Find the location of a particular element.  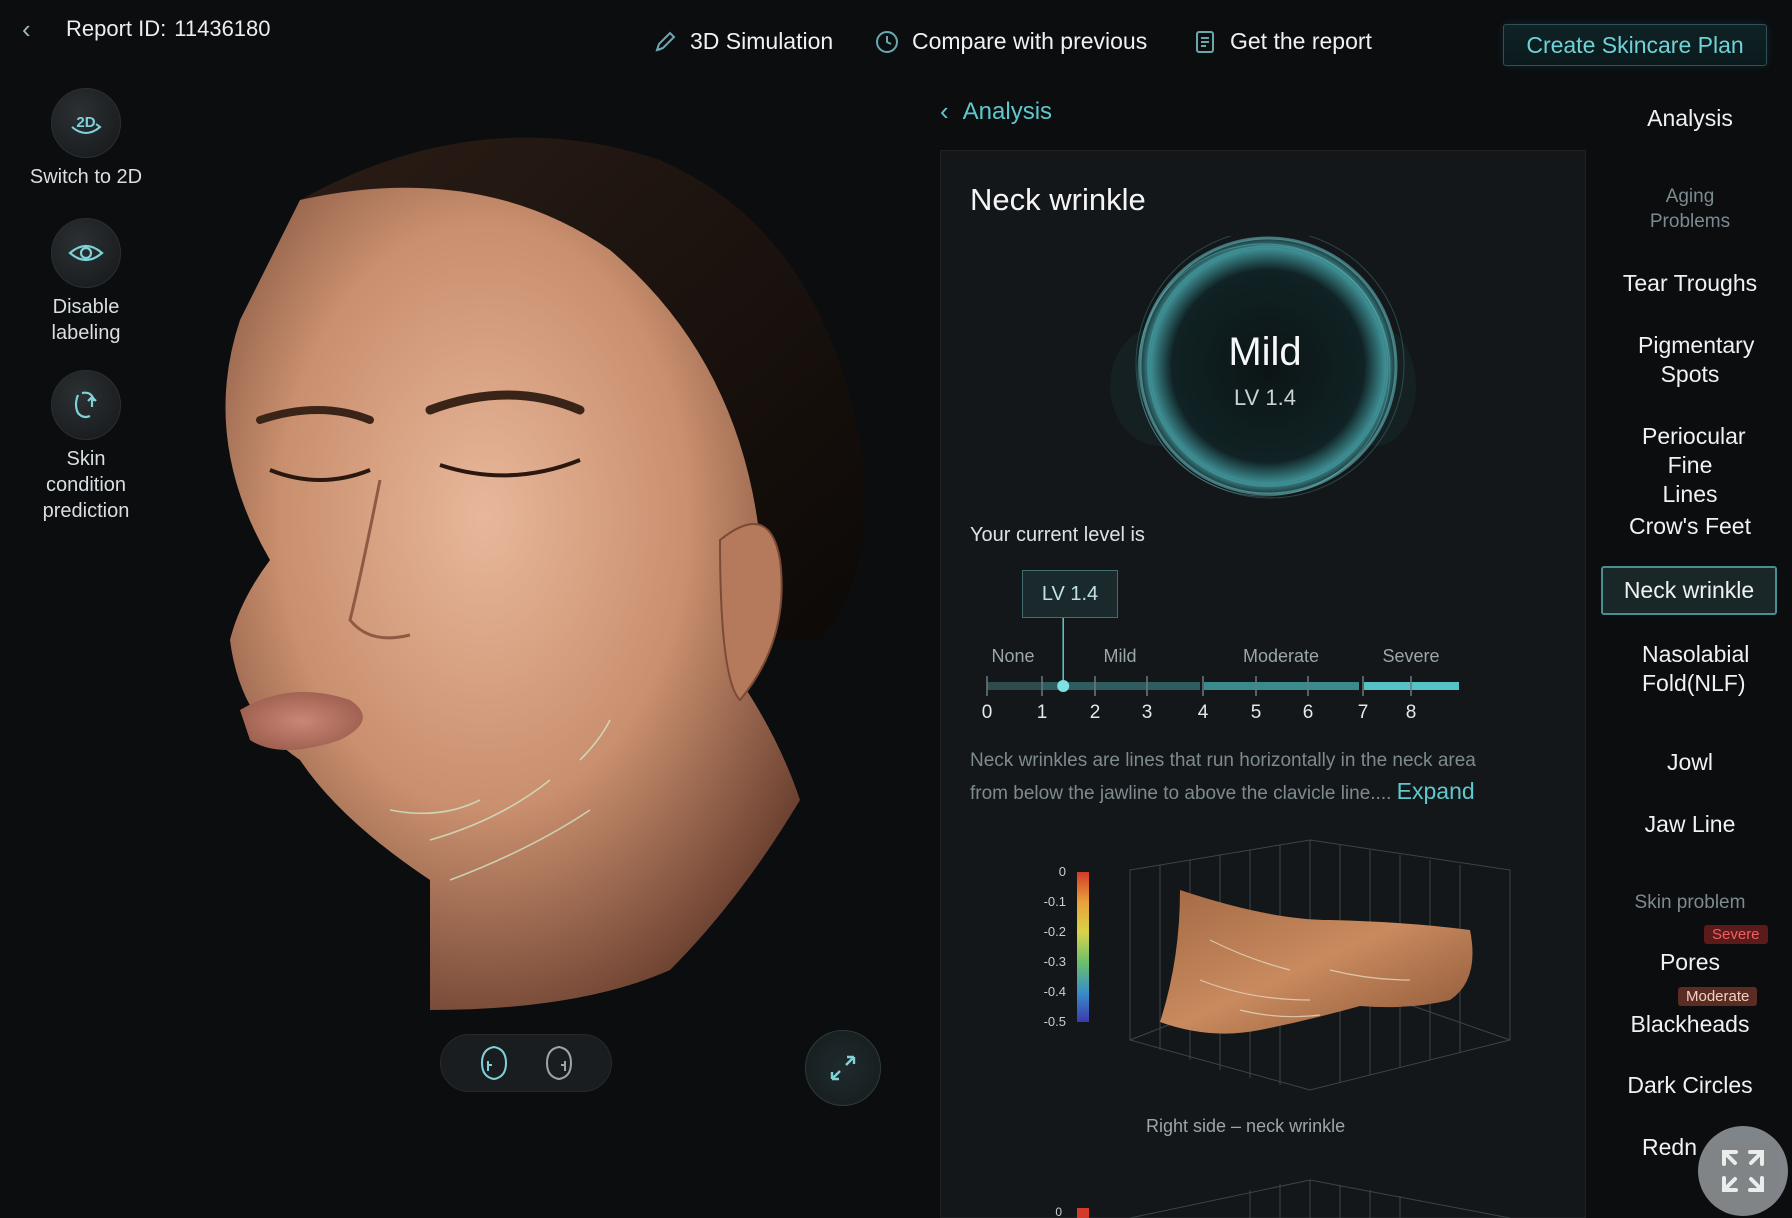

scale-tick-label: 8 is located at coordinates (1411, 712).